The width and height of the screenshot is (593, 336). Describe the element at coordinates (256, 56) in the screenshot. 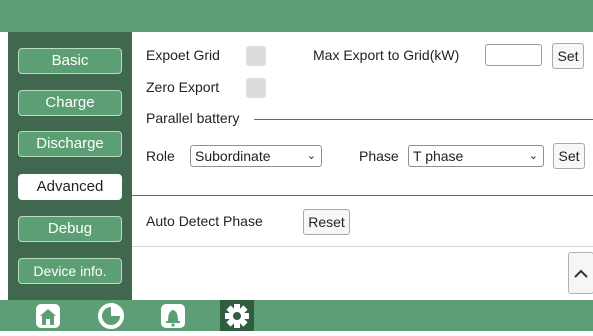

I see `export-grid-checkbox` at that location.